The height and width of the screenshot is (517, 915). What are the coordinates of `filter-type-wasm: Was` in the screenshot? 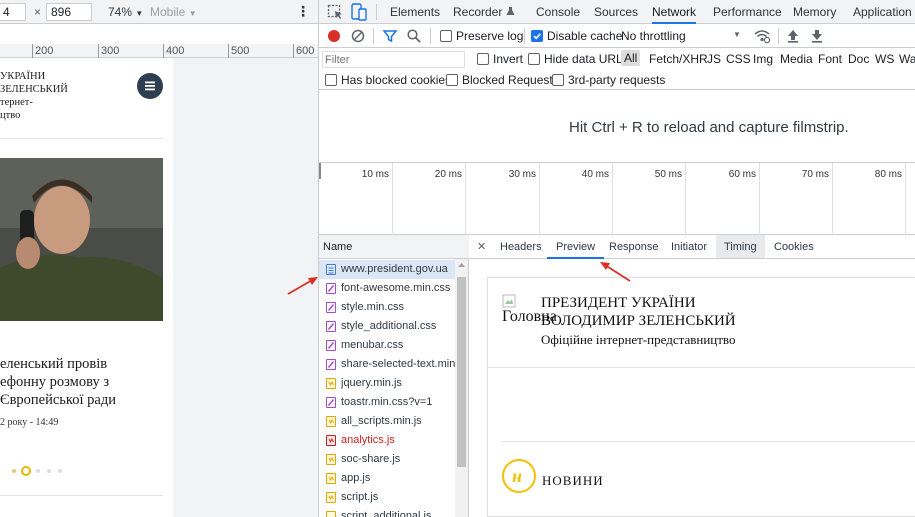 It's located at (907, 59).